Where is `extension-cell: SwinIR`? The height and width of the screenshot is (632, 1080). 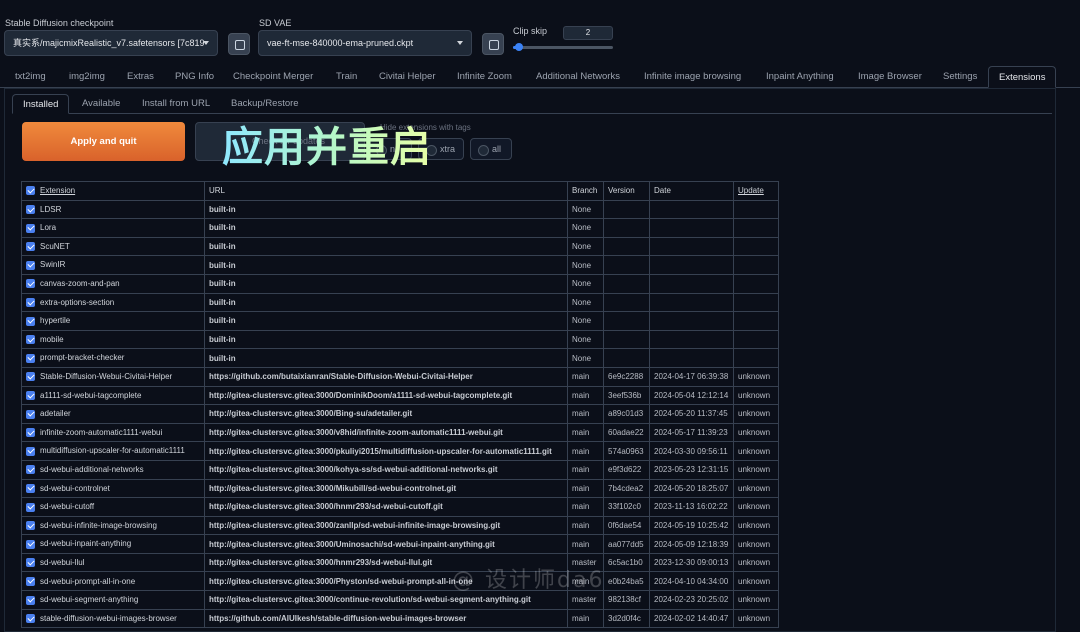
extension-cell: SwinIR is located at coordinates (113, 265).